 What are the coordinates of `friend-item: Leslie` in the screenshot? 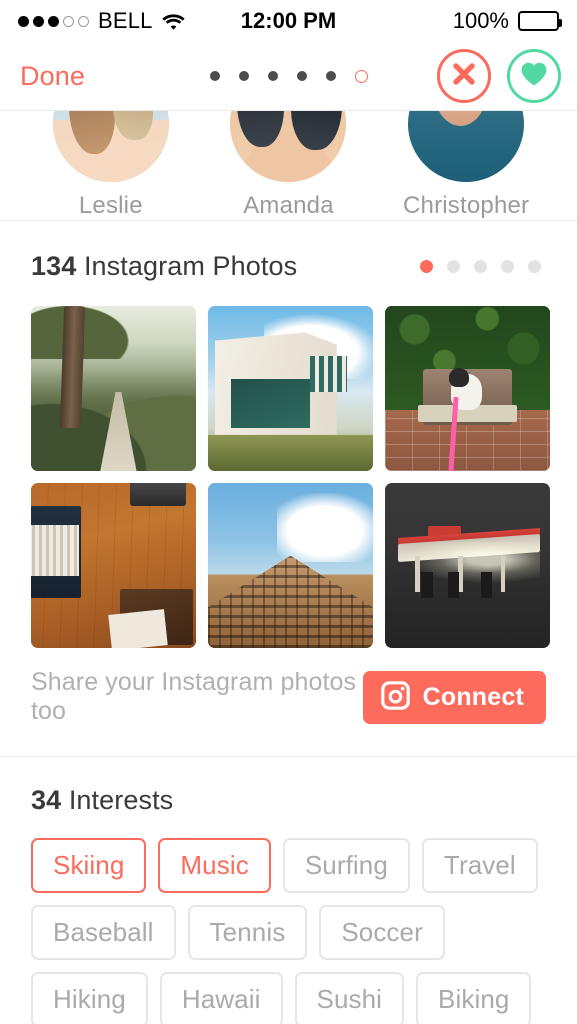 It's located at (111, 165).